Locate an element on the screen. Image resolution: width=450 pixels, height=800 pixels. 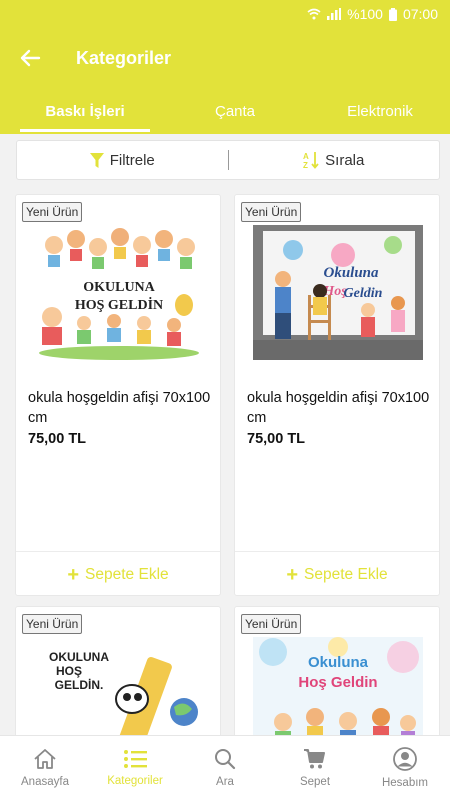
nav-categories: Kategoriler is located at coordinates (135, 768).